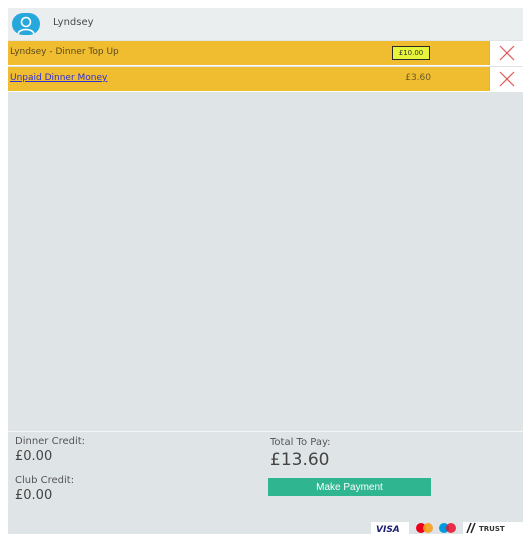 The image size is (523, 534). I want to click on dinner-credit-value: £0.00, so click(34, 456).